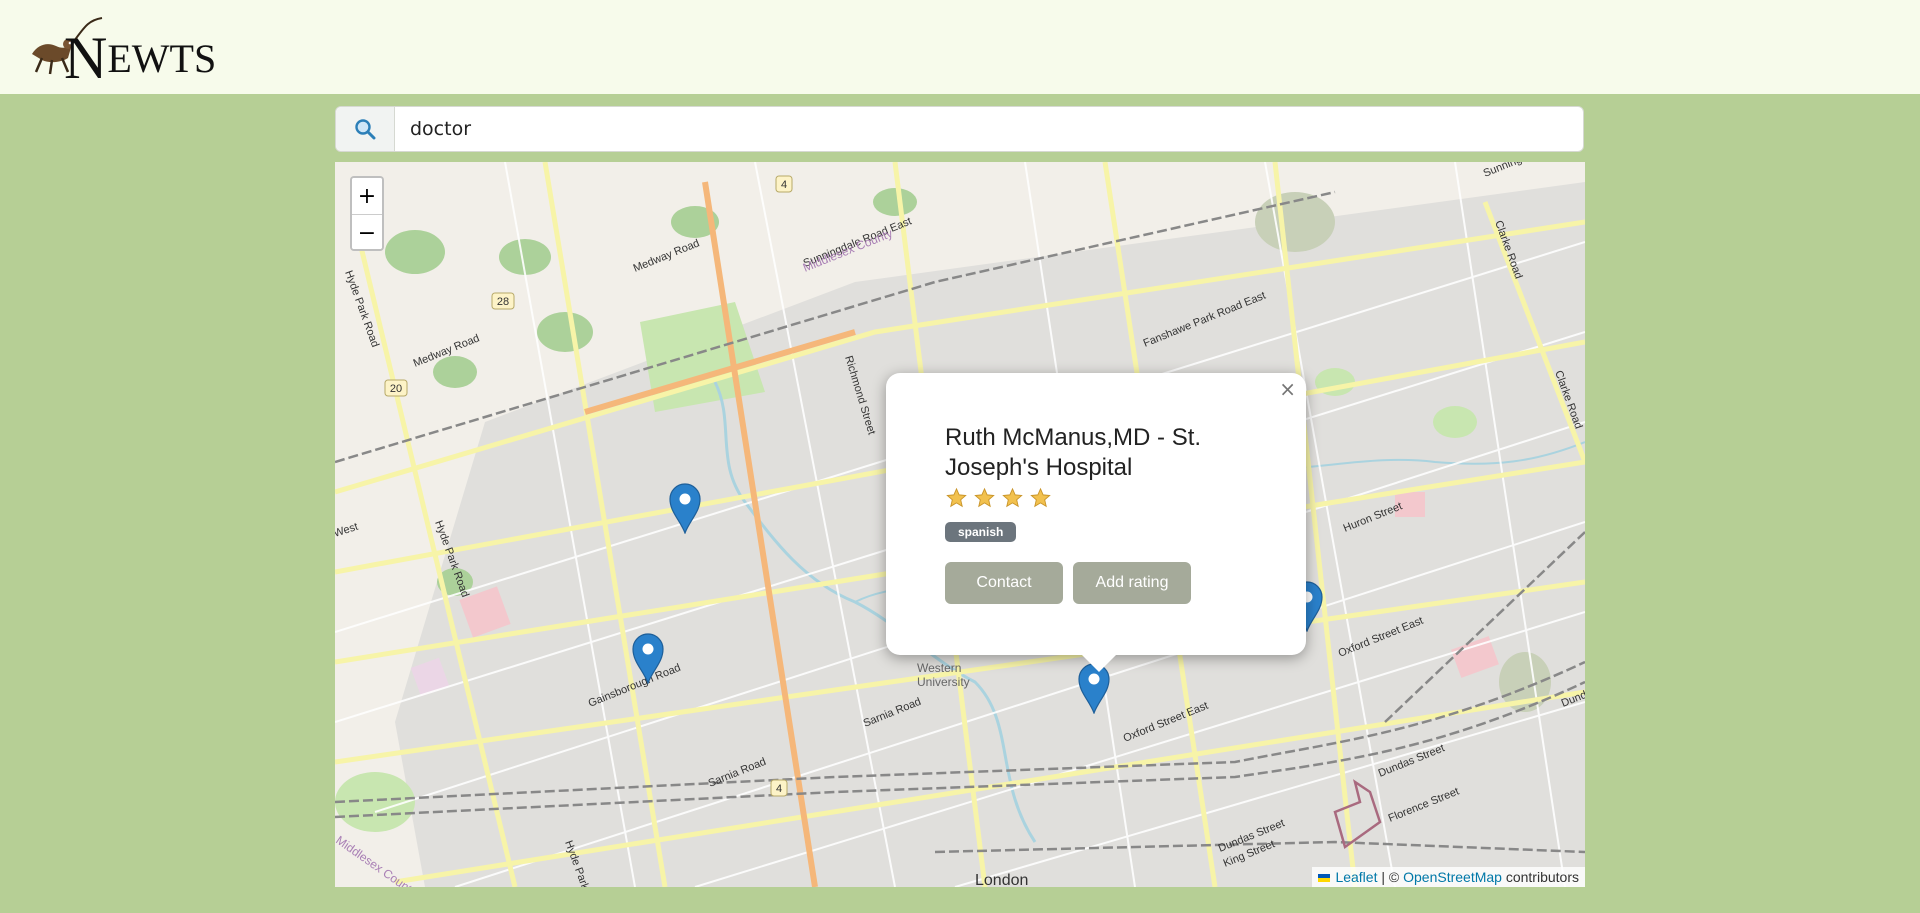 This screenshot has height=913, width=1920. I want to click on search-button, so click(365, 129).